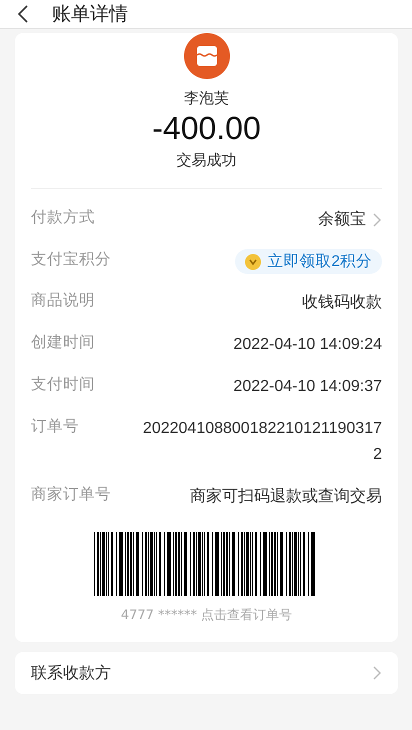 This screenshot has width=412, height=730. I want to click on reward-button: 立即领取2积分, so click(308, 261).